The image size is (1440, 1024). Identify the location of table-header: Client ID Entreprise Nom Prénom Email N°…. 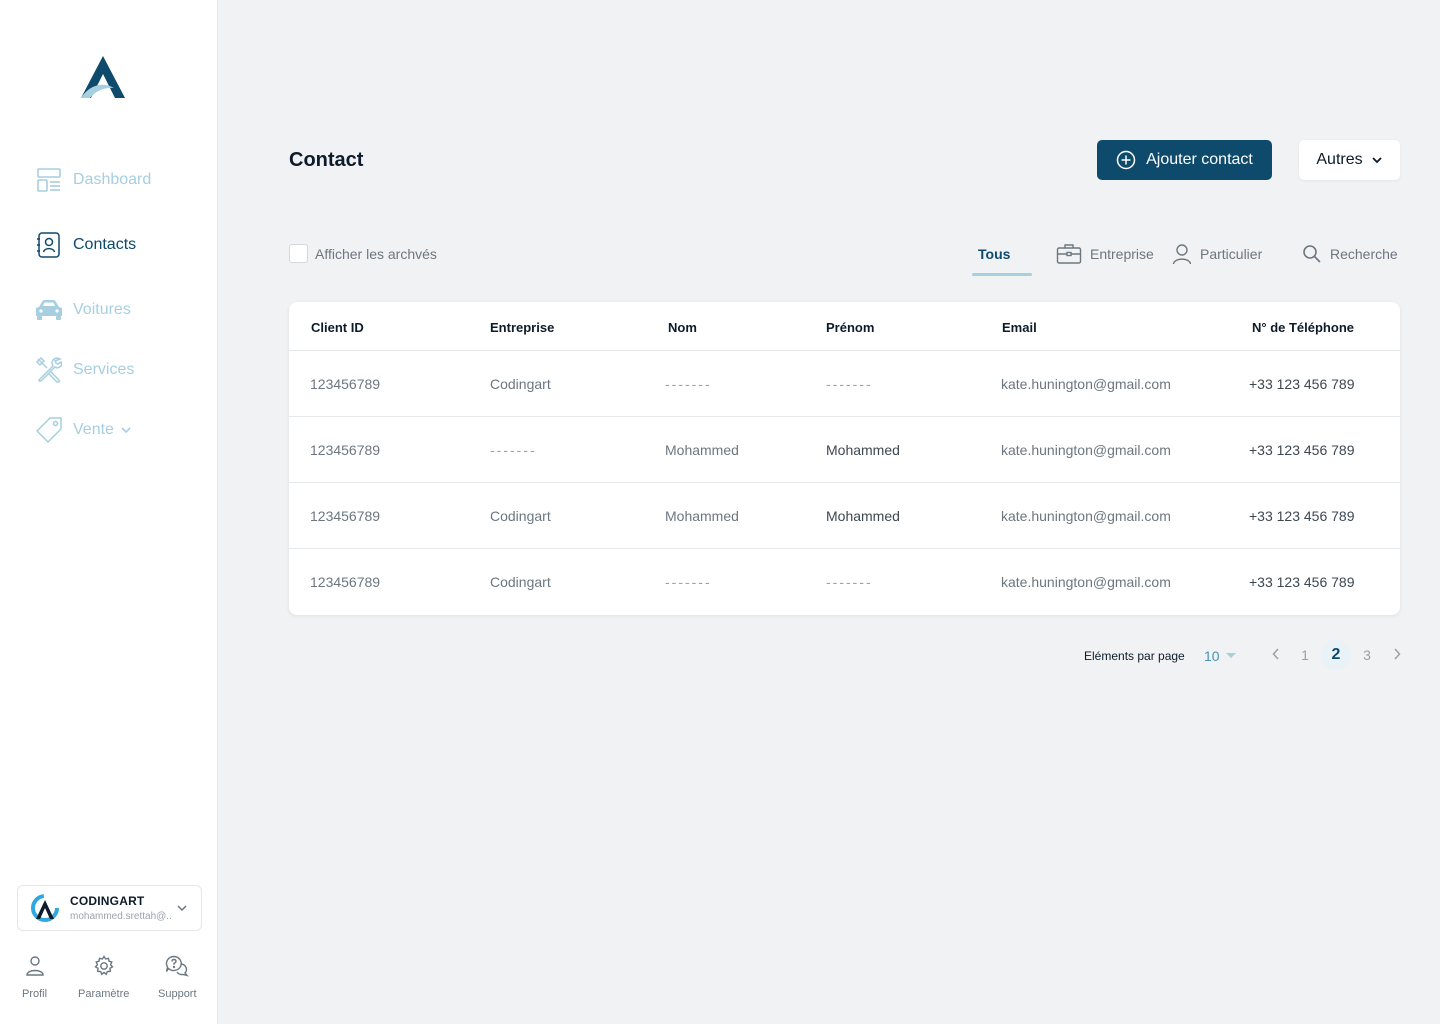
(844, 326).